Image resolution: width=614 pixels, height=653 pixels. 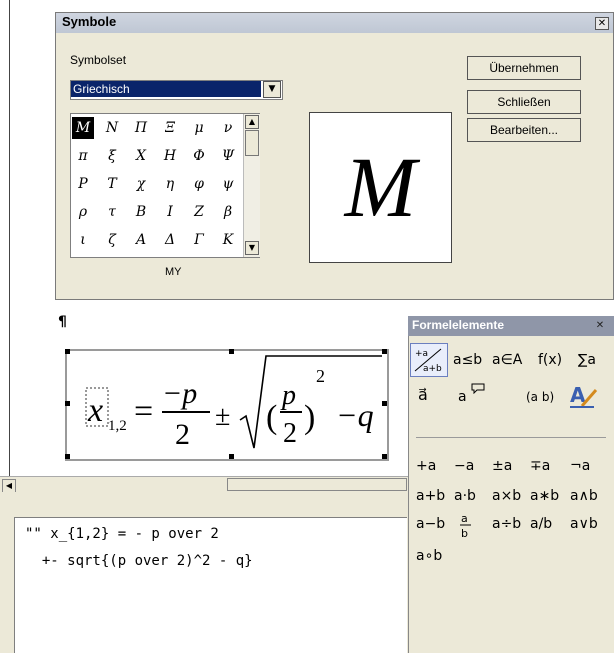 I want to click on functions-icon: f(x), so click(x=550, y=360).